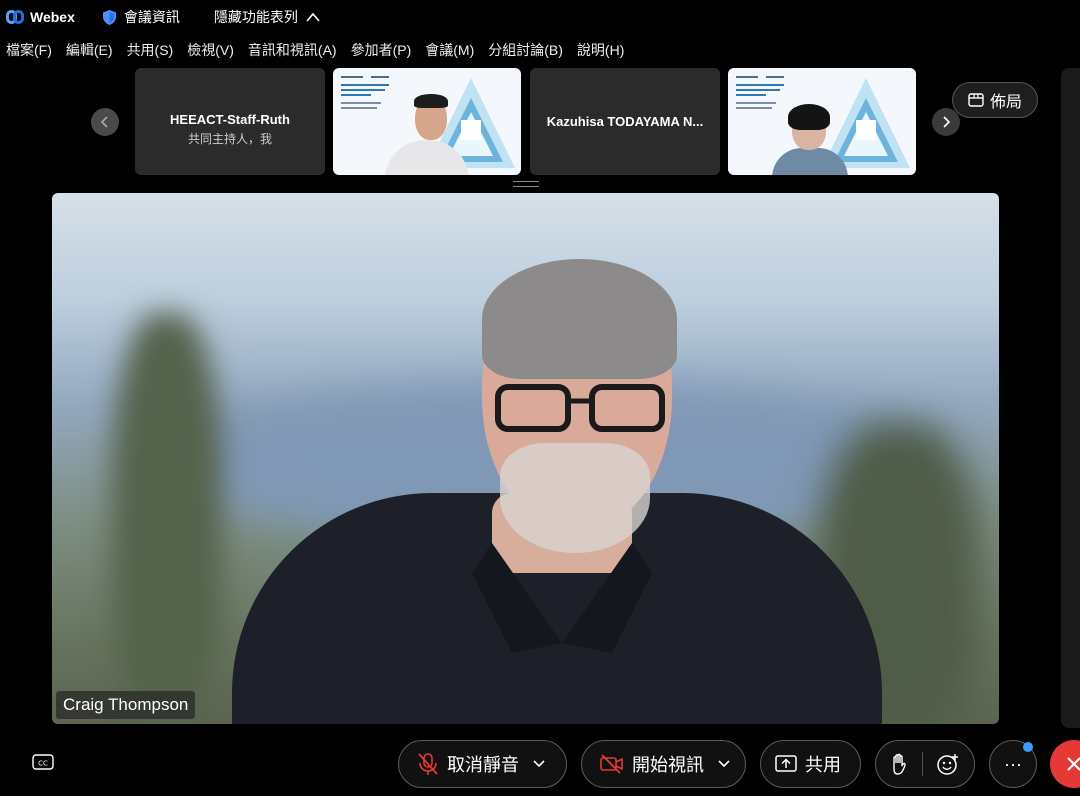 The image size is (1080, 796). What do you see at coordinates (1070, 398) in the screenshot?
I see `side-panel-edge` at bounding box center [1070, 398].